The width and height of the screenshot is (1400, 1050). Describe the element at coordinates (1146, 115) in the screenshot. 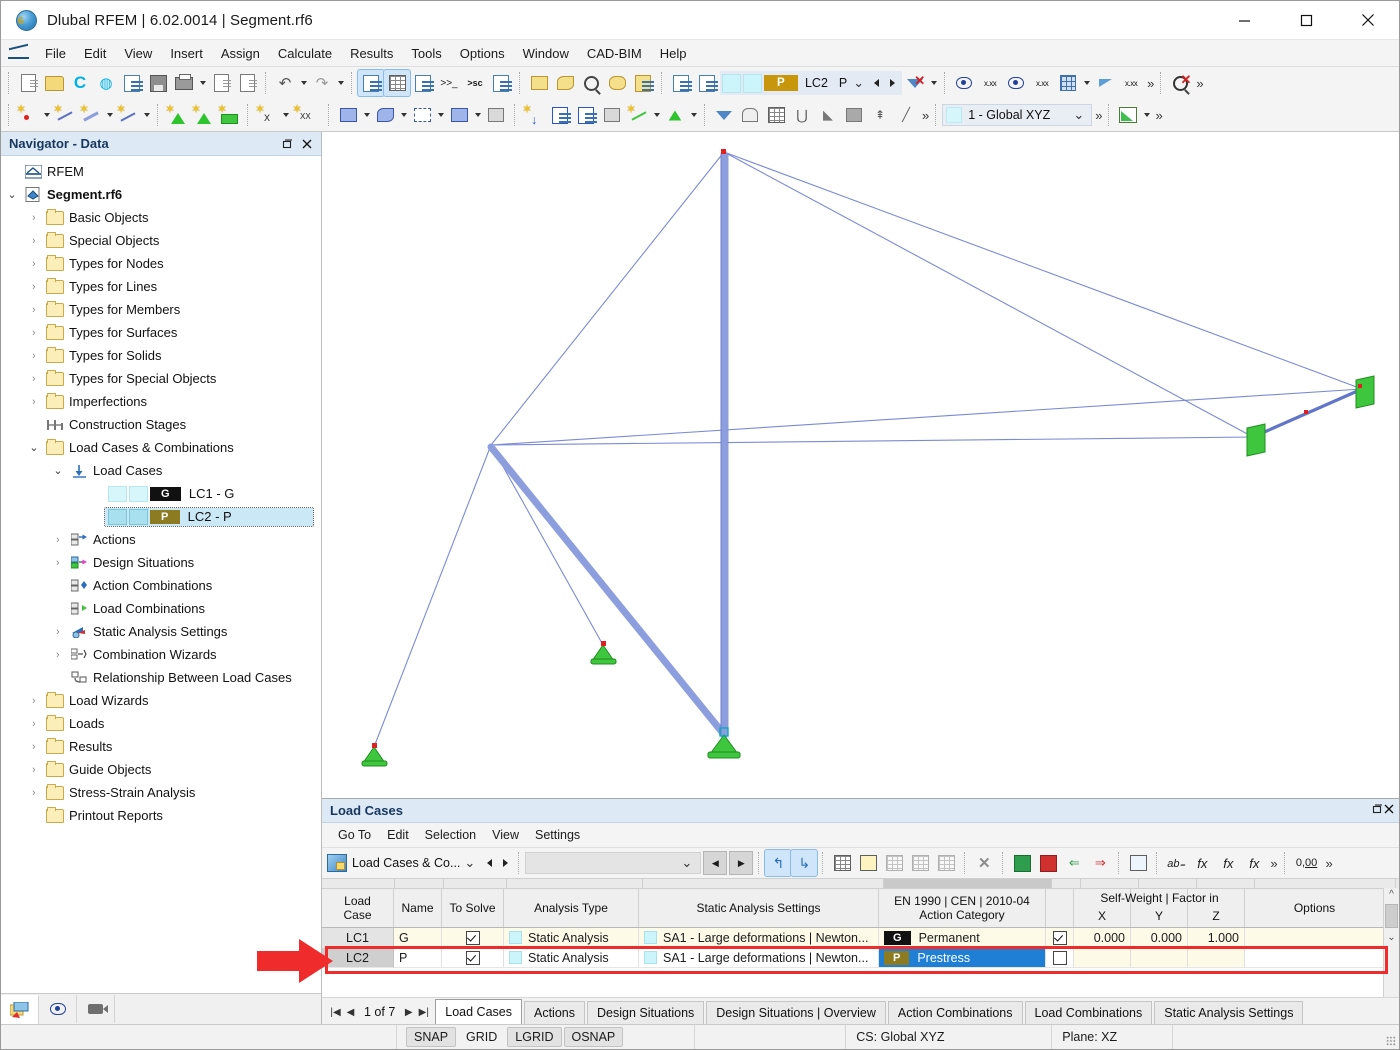

I see `result-diagram-caret` at that location.